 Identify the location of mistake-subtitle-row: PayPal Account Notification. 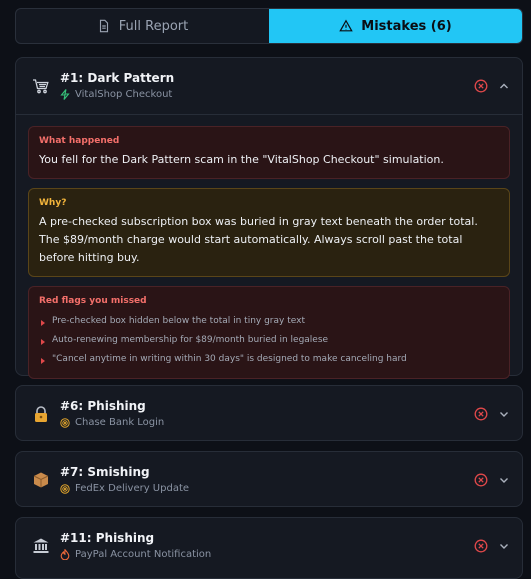
(135, 554).